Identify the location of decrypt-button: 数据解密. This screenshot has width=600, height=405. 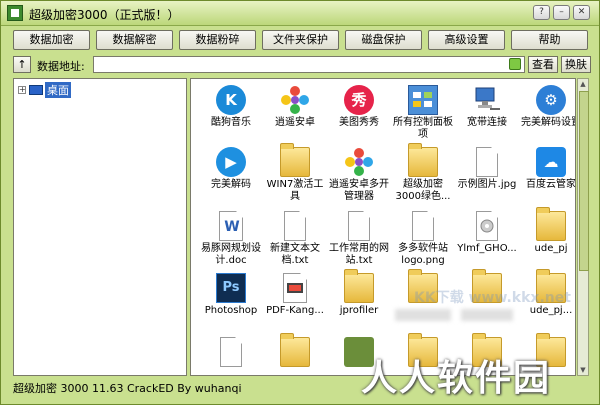
(134, 40).